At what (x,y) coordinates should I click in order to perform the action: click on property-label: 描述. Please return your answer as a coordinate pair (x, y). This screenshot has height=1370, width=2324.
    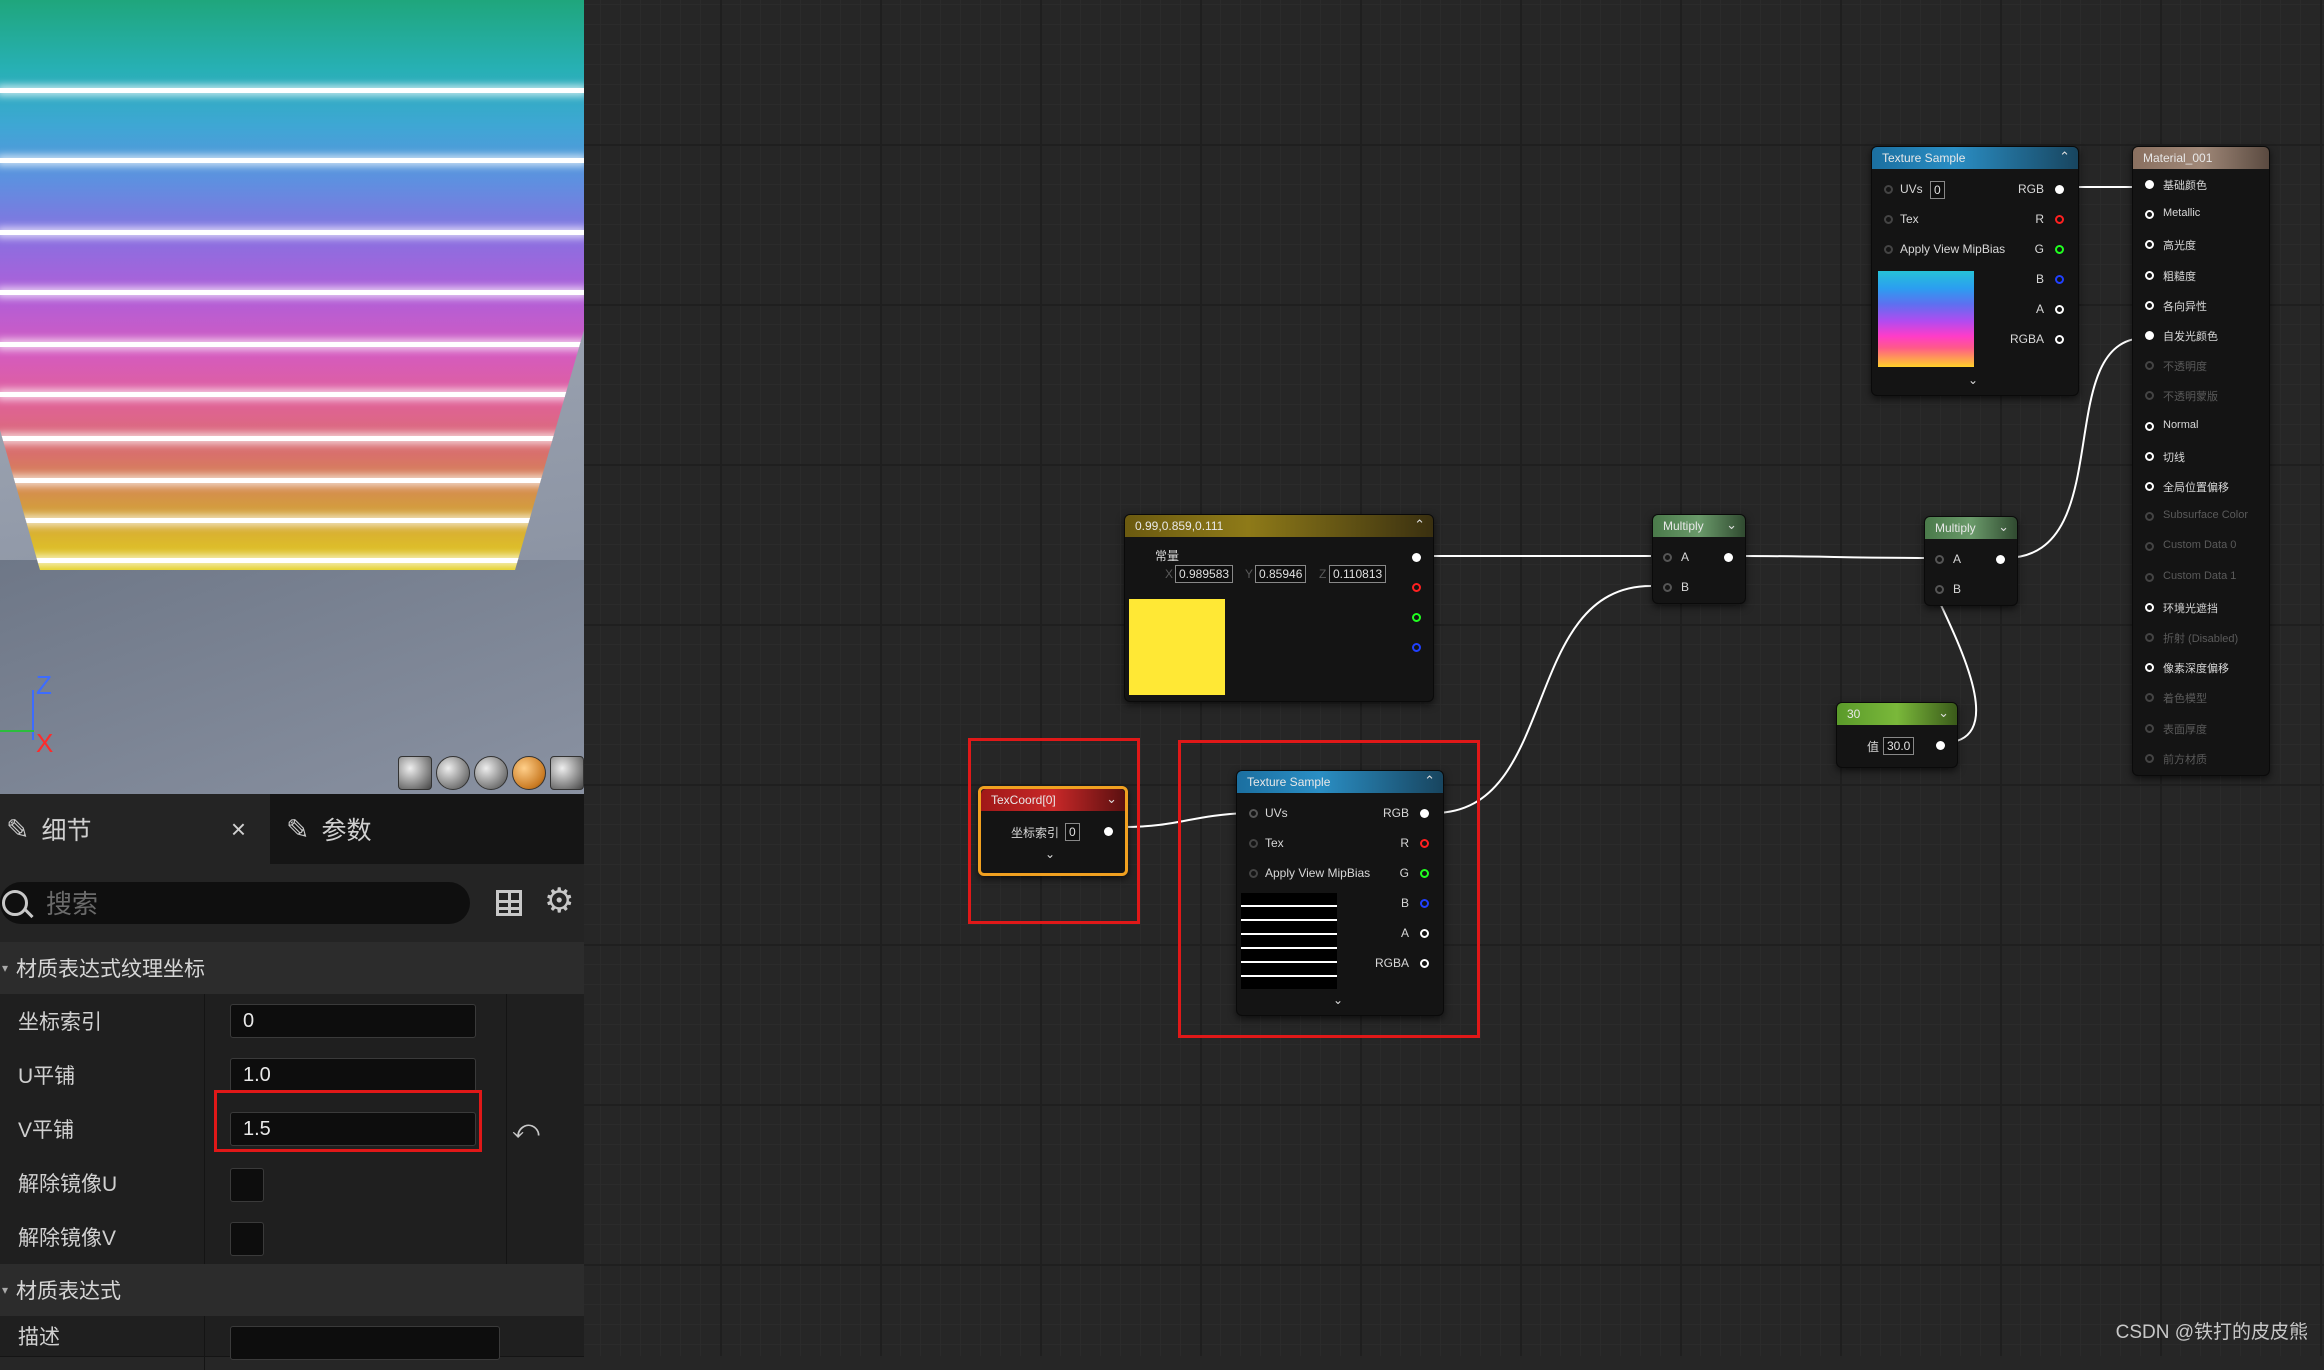
    Looking at the image, I should click on (39, 1337).